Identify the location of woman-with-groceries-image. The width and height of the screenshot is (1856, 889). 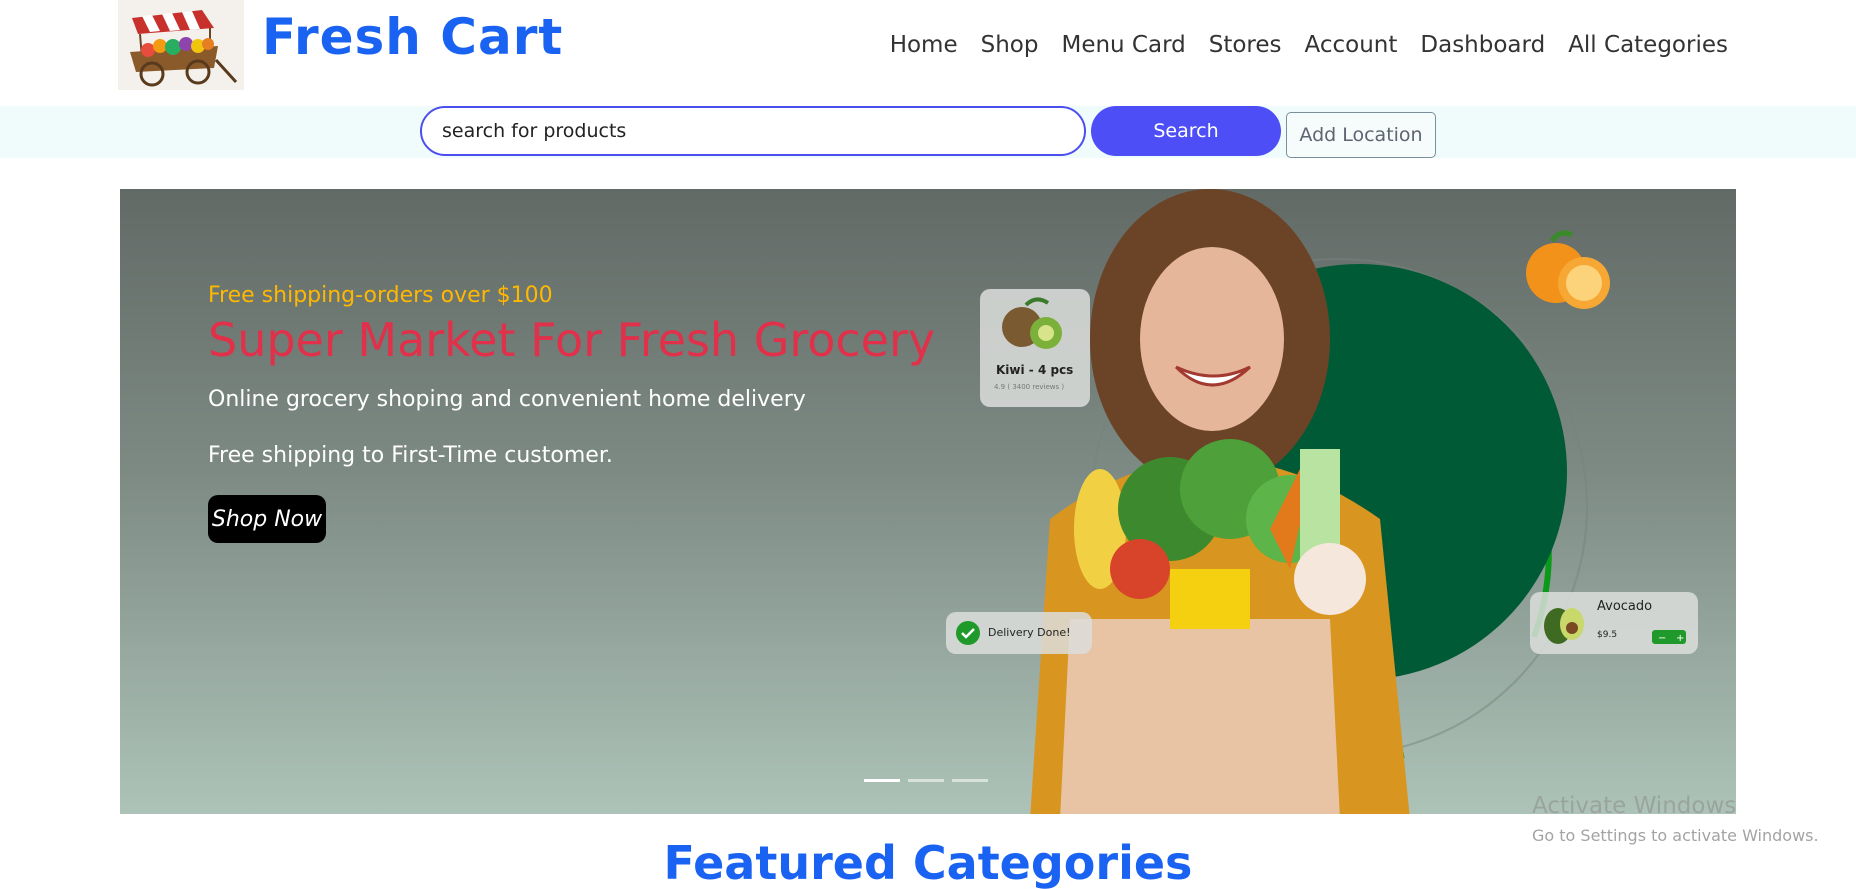
(1220, 501).